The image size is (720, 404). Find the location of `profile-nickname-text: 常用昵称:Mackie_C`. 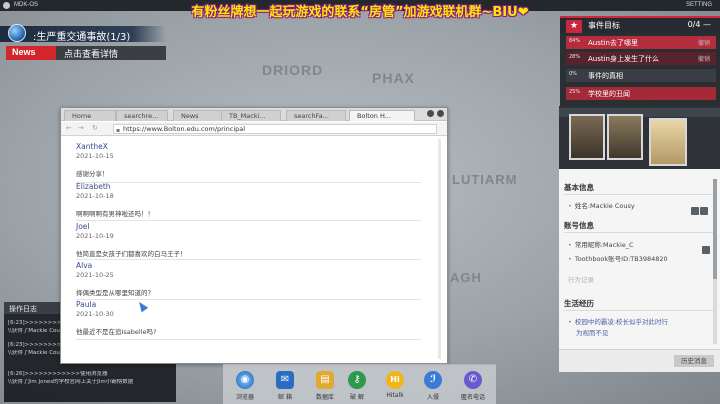

profile-nickname-text: 常用昵称:Mackie_C is located at coordinates (604, 245).